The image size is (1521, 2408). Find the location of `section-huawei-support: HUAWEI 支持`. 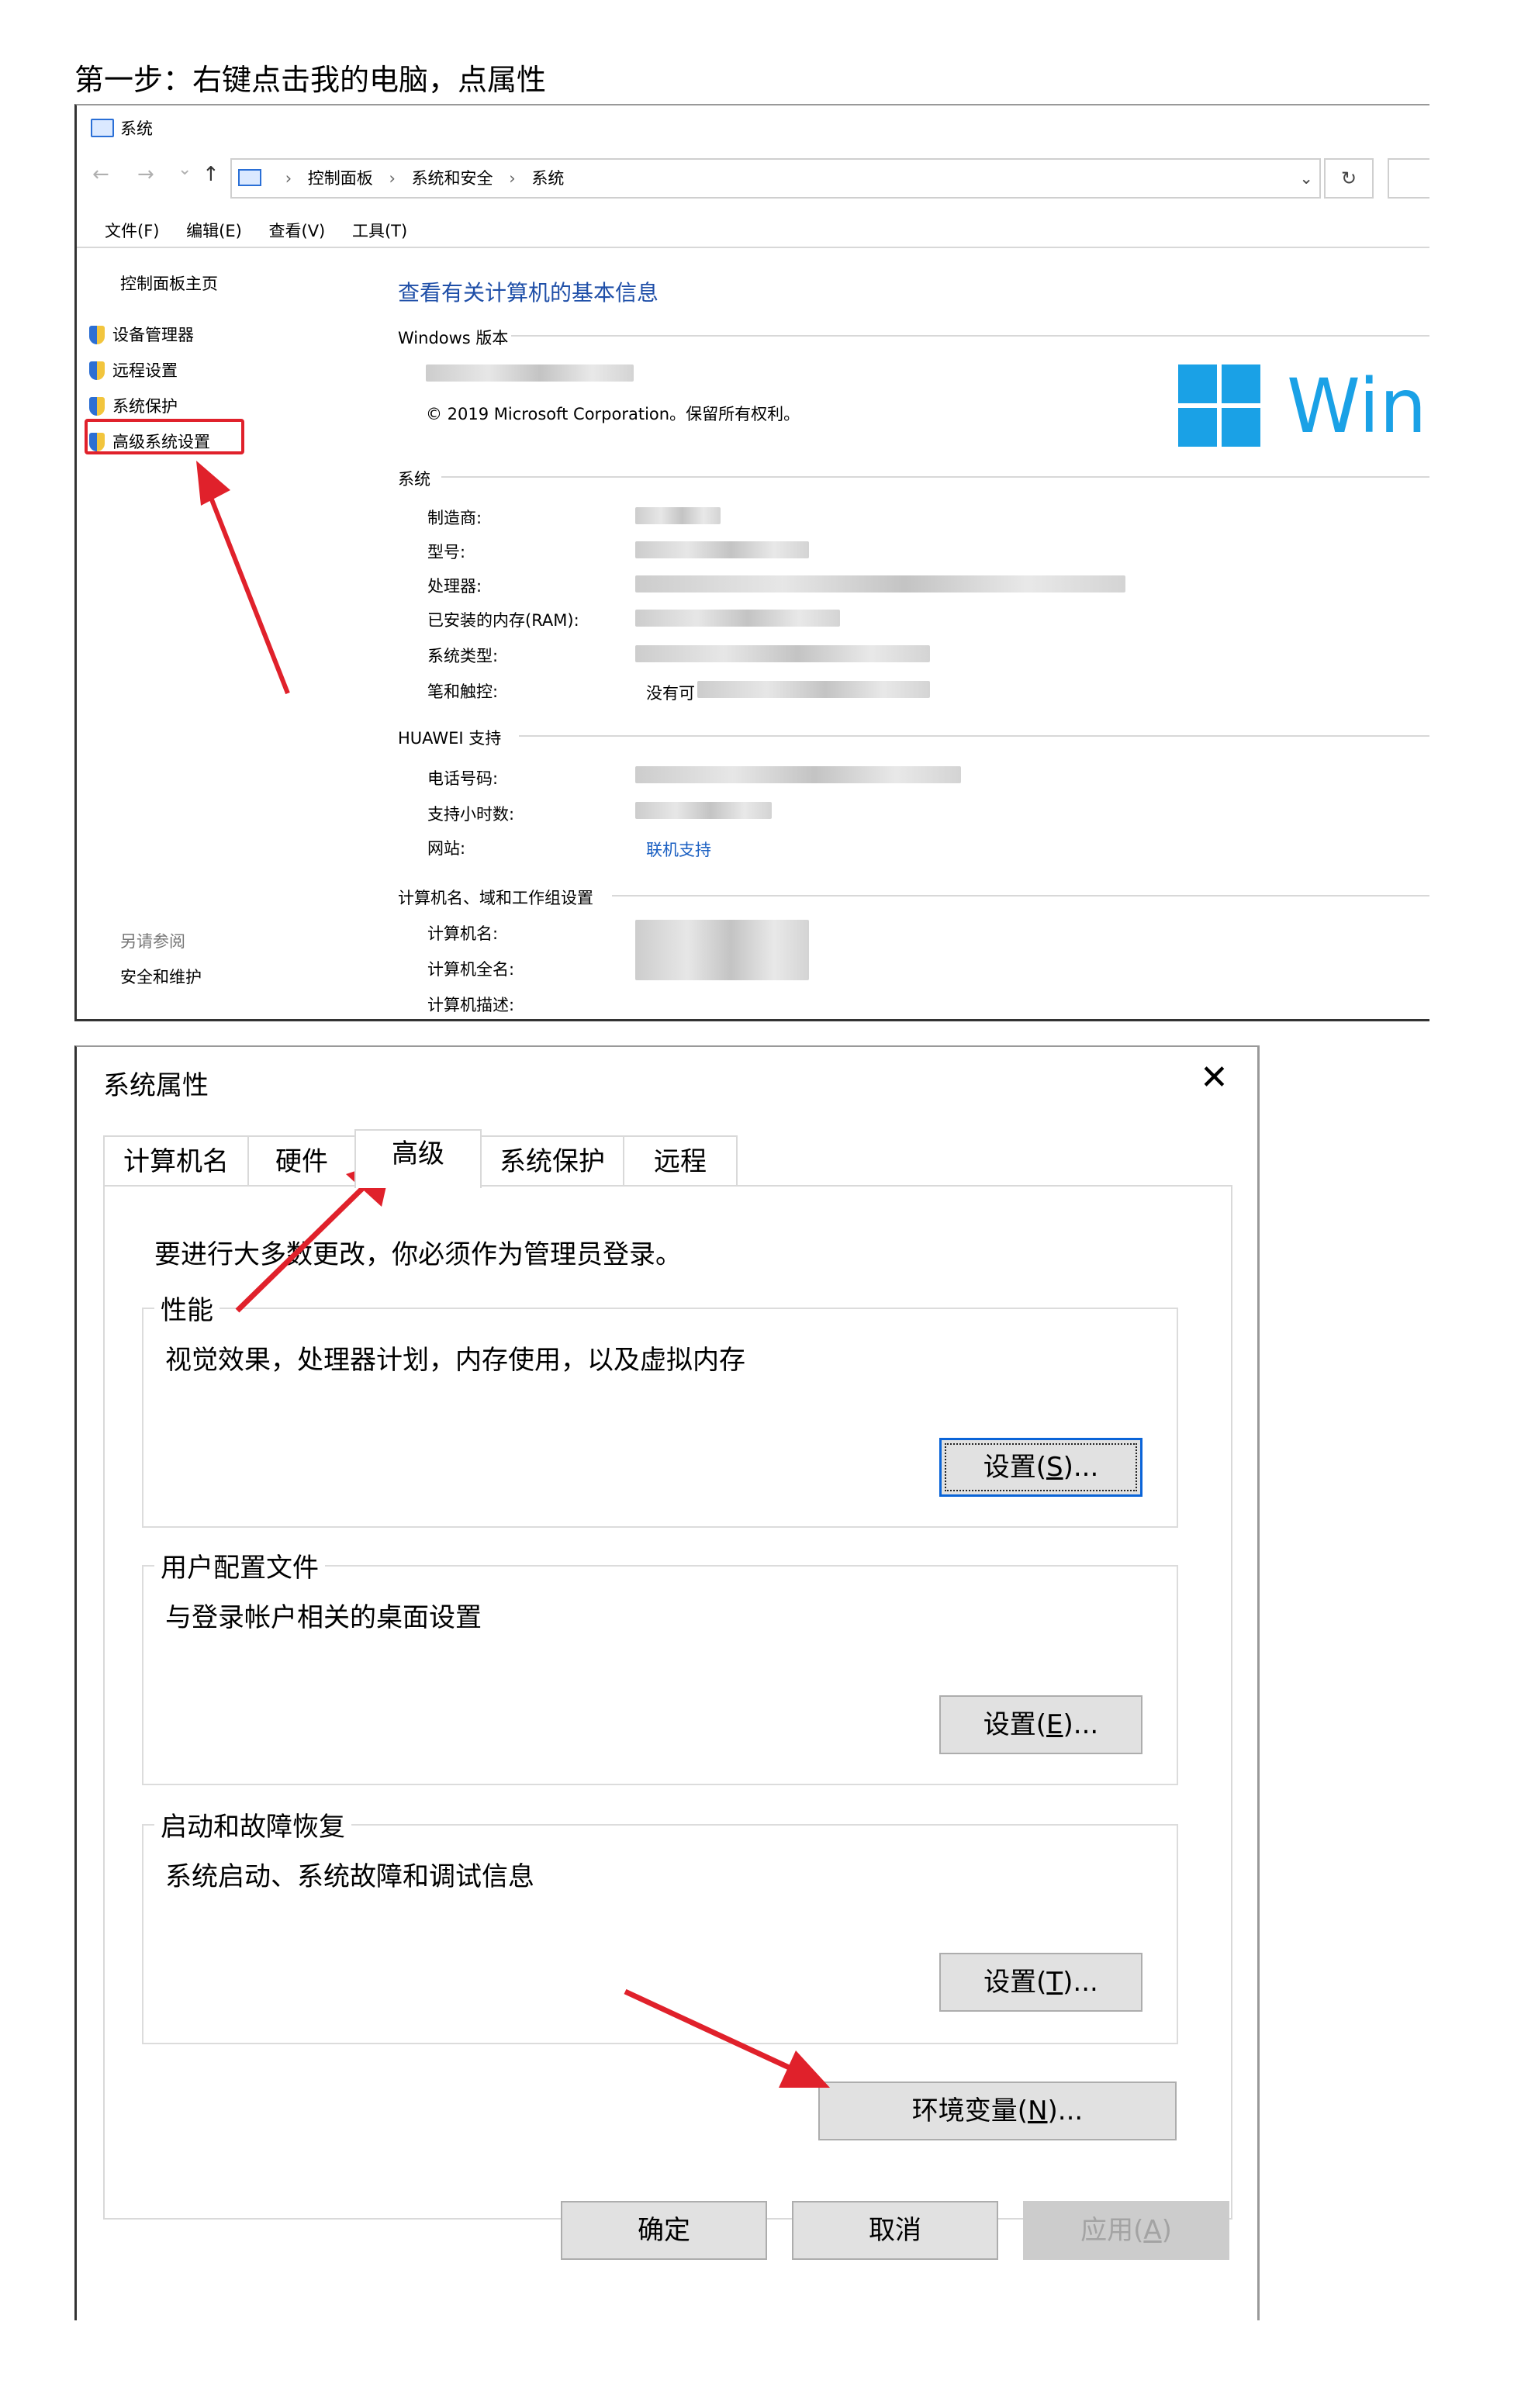

section-huawei-support: HUAWEI 支持 is located at coordinates (450, 738).